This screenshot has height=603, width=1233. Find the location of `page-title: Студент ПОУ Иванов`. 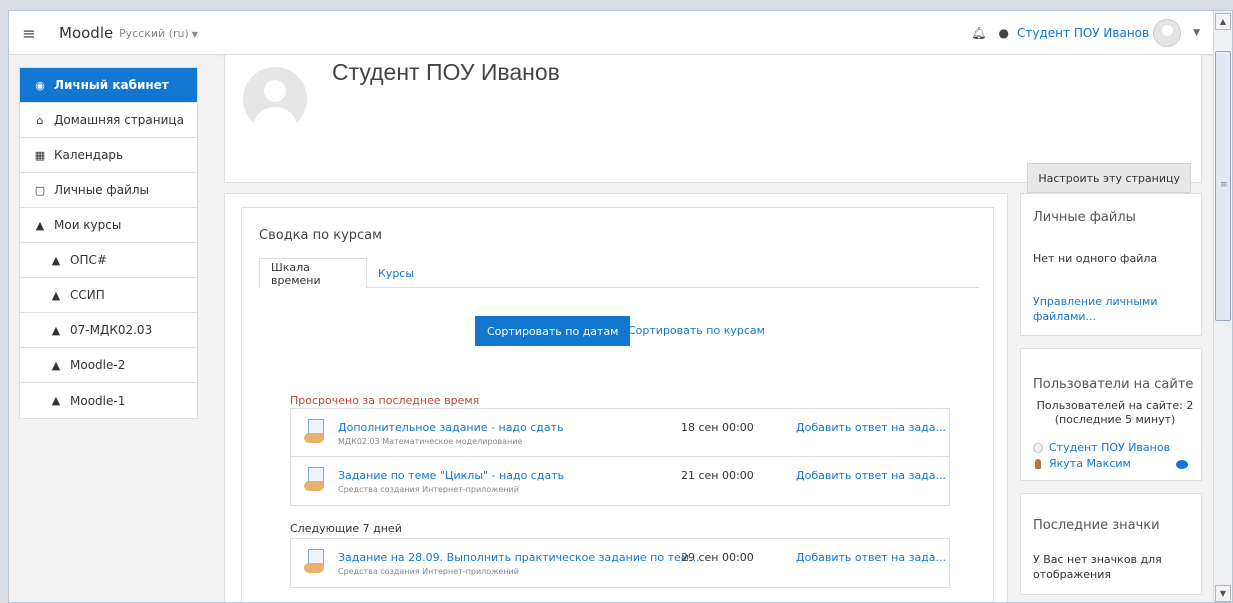

page-title: Студент ПОУ Иванов is located at coordinates (446, 72).